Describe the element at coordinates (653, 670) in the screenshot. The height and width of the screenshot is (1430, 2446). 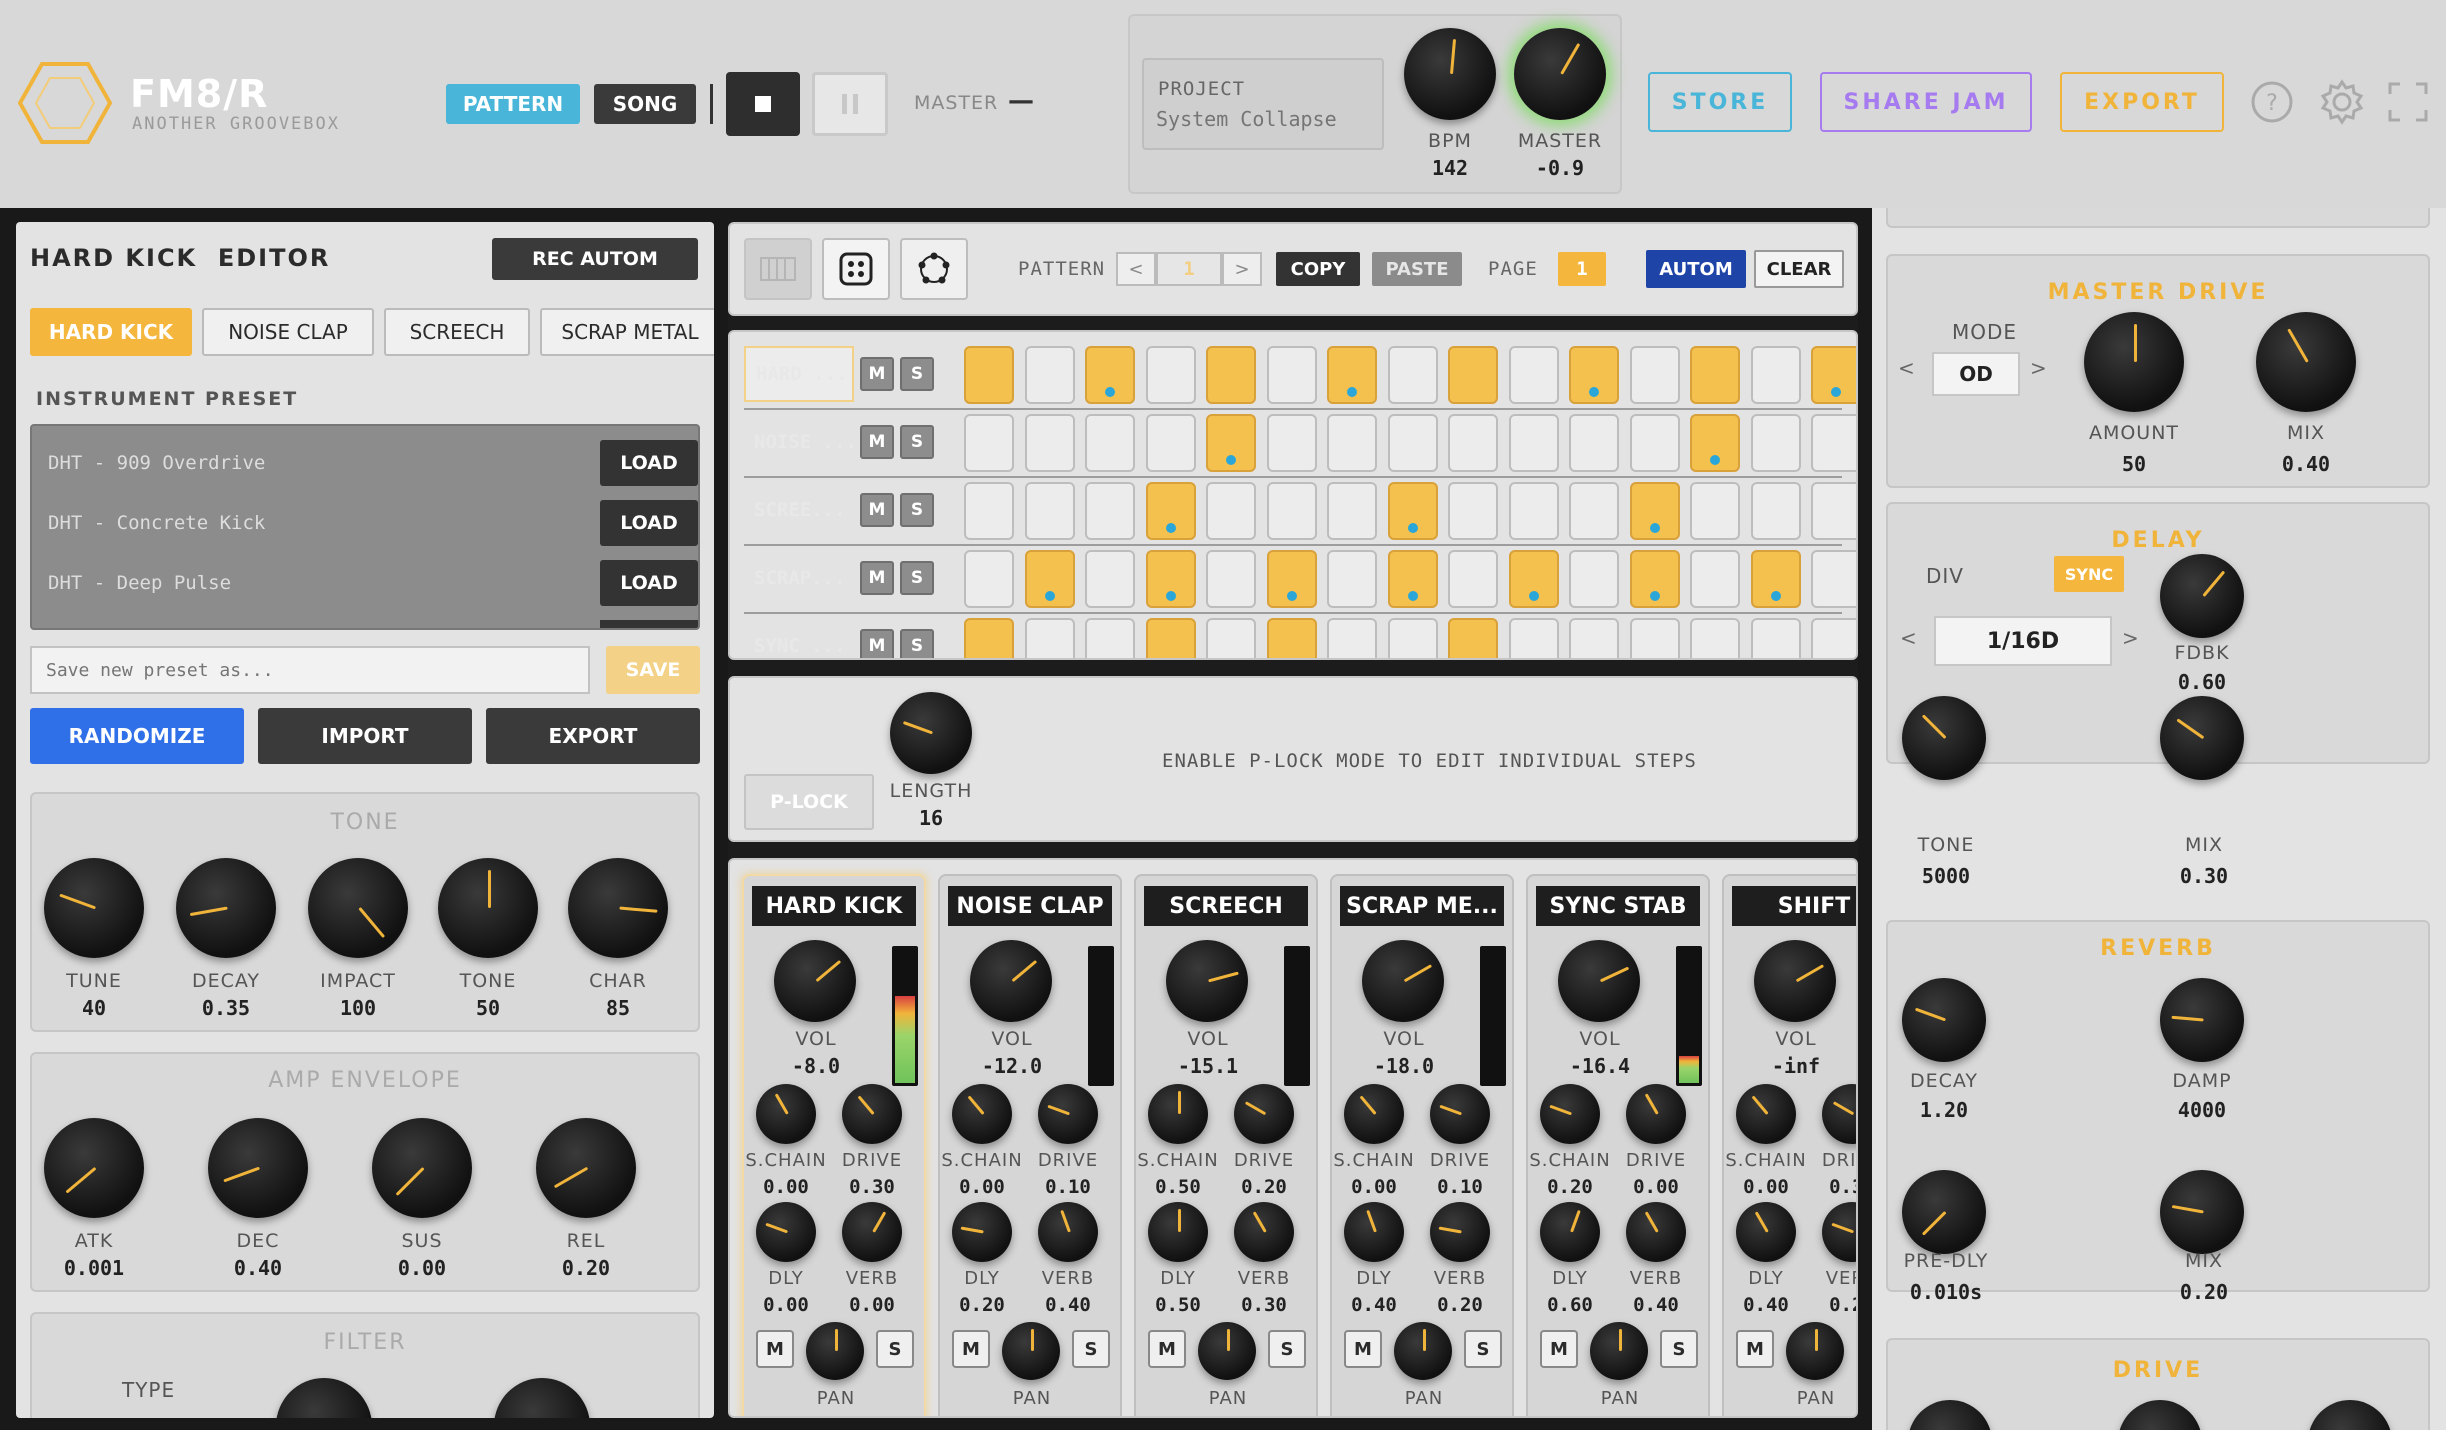
I see `save-preset-button: SAVE` at that location.